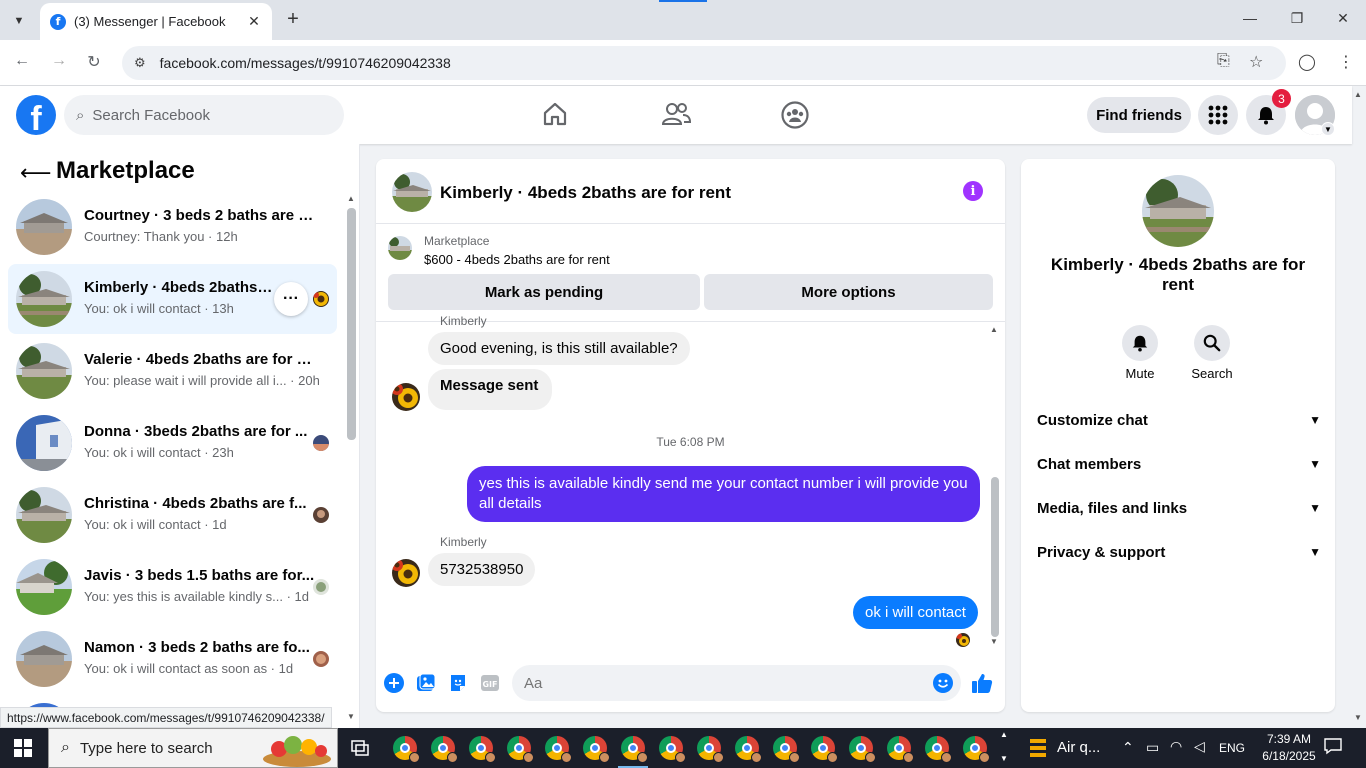 The image size is (1366, 768). What do you see at coordinates (1179, 420) in the screenshot?
I see `customize-chat-row: Customize chat ▼` at bounding box center [1179, 420].